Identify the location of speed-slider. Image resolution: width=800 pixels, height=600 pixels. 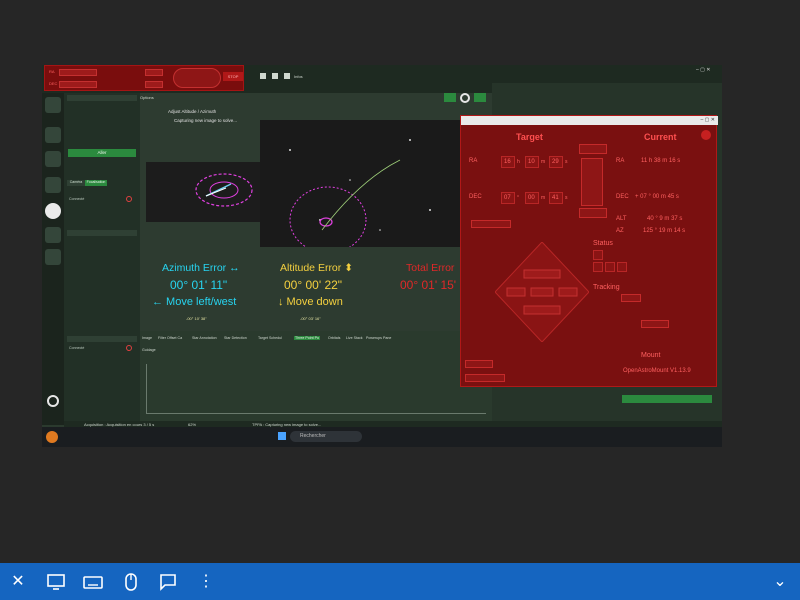
(655, 324).